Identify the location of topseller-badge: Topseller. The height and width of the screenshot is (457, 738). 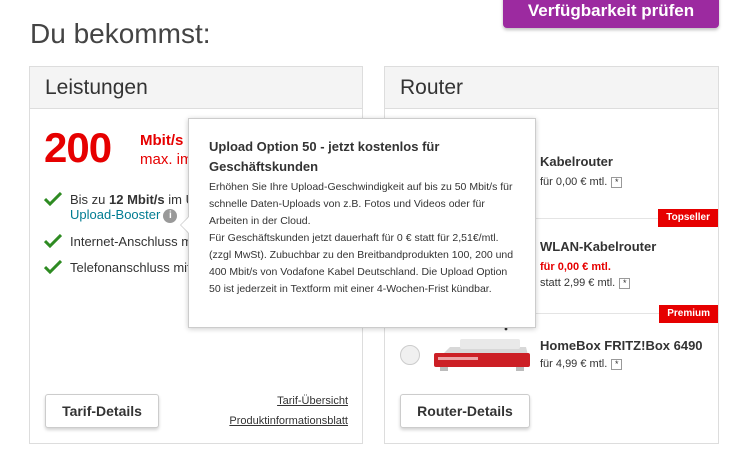
(688, 218).